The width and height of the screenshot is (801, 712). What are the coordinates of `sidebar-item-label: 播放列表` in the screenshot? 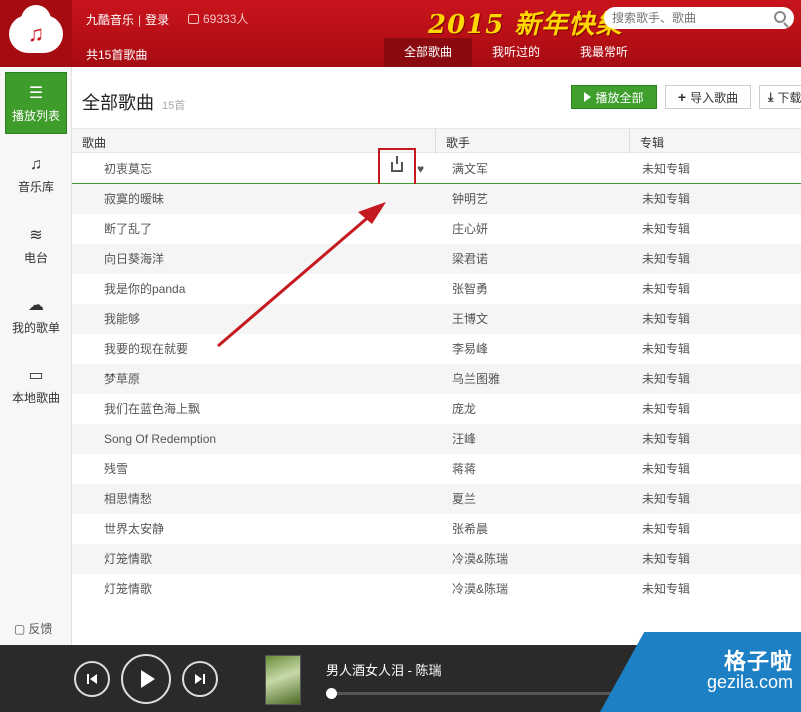 It's located at (35, 115).